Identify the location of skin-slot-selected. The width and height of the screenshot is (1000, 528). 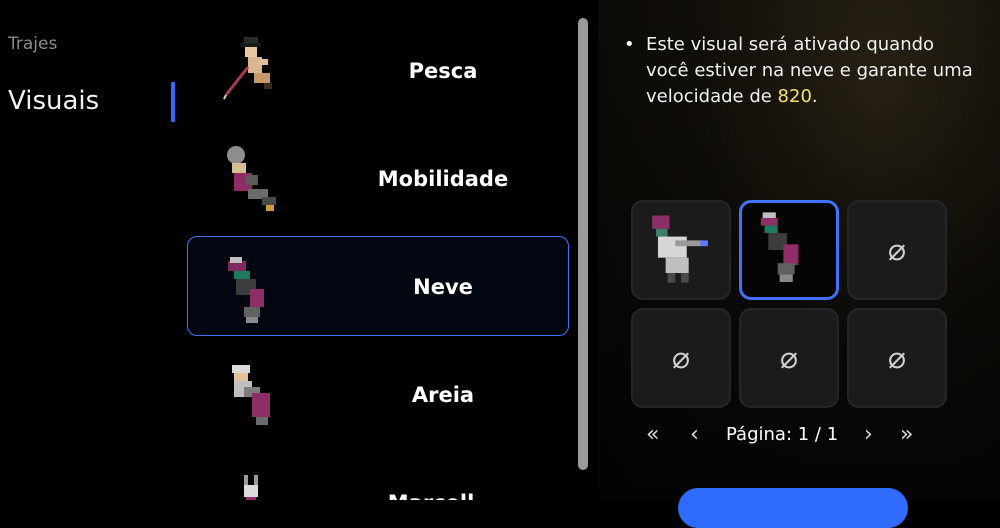
(789, 250).